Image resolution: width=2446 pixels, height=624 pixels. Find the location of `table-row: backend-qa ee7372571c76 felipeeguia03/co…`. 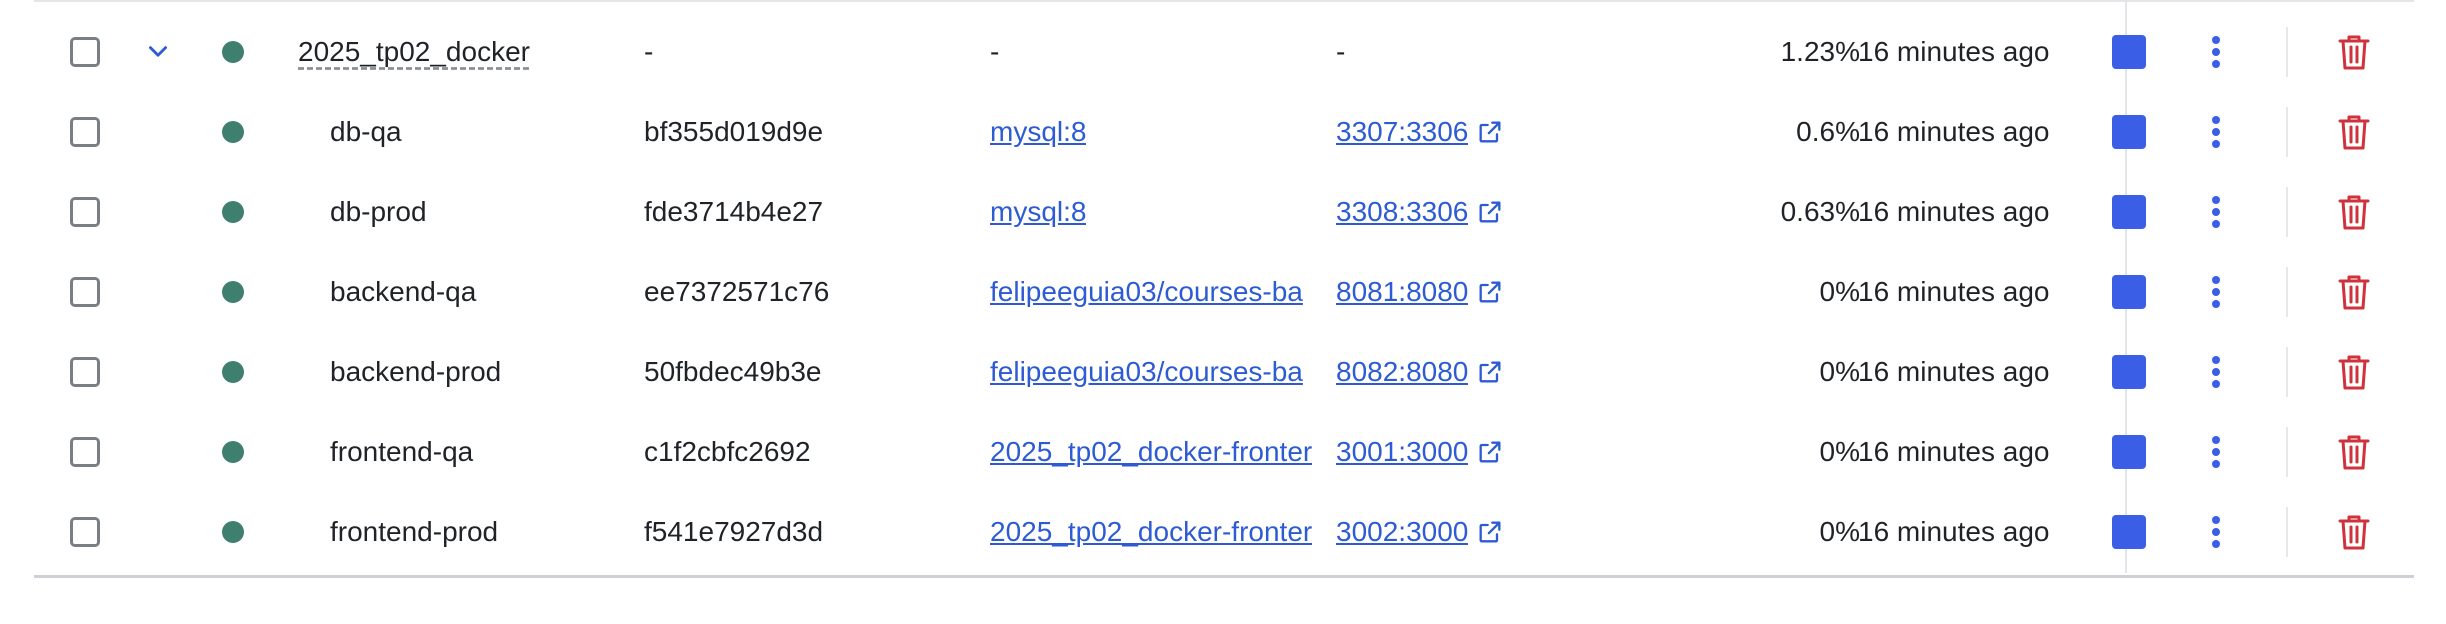

table-row: backend-qa ee7372571c76 felipeeguia03/co… is located at coordinates (1224, 292).